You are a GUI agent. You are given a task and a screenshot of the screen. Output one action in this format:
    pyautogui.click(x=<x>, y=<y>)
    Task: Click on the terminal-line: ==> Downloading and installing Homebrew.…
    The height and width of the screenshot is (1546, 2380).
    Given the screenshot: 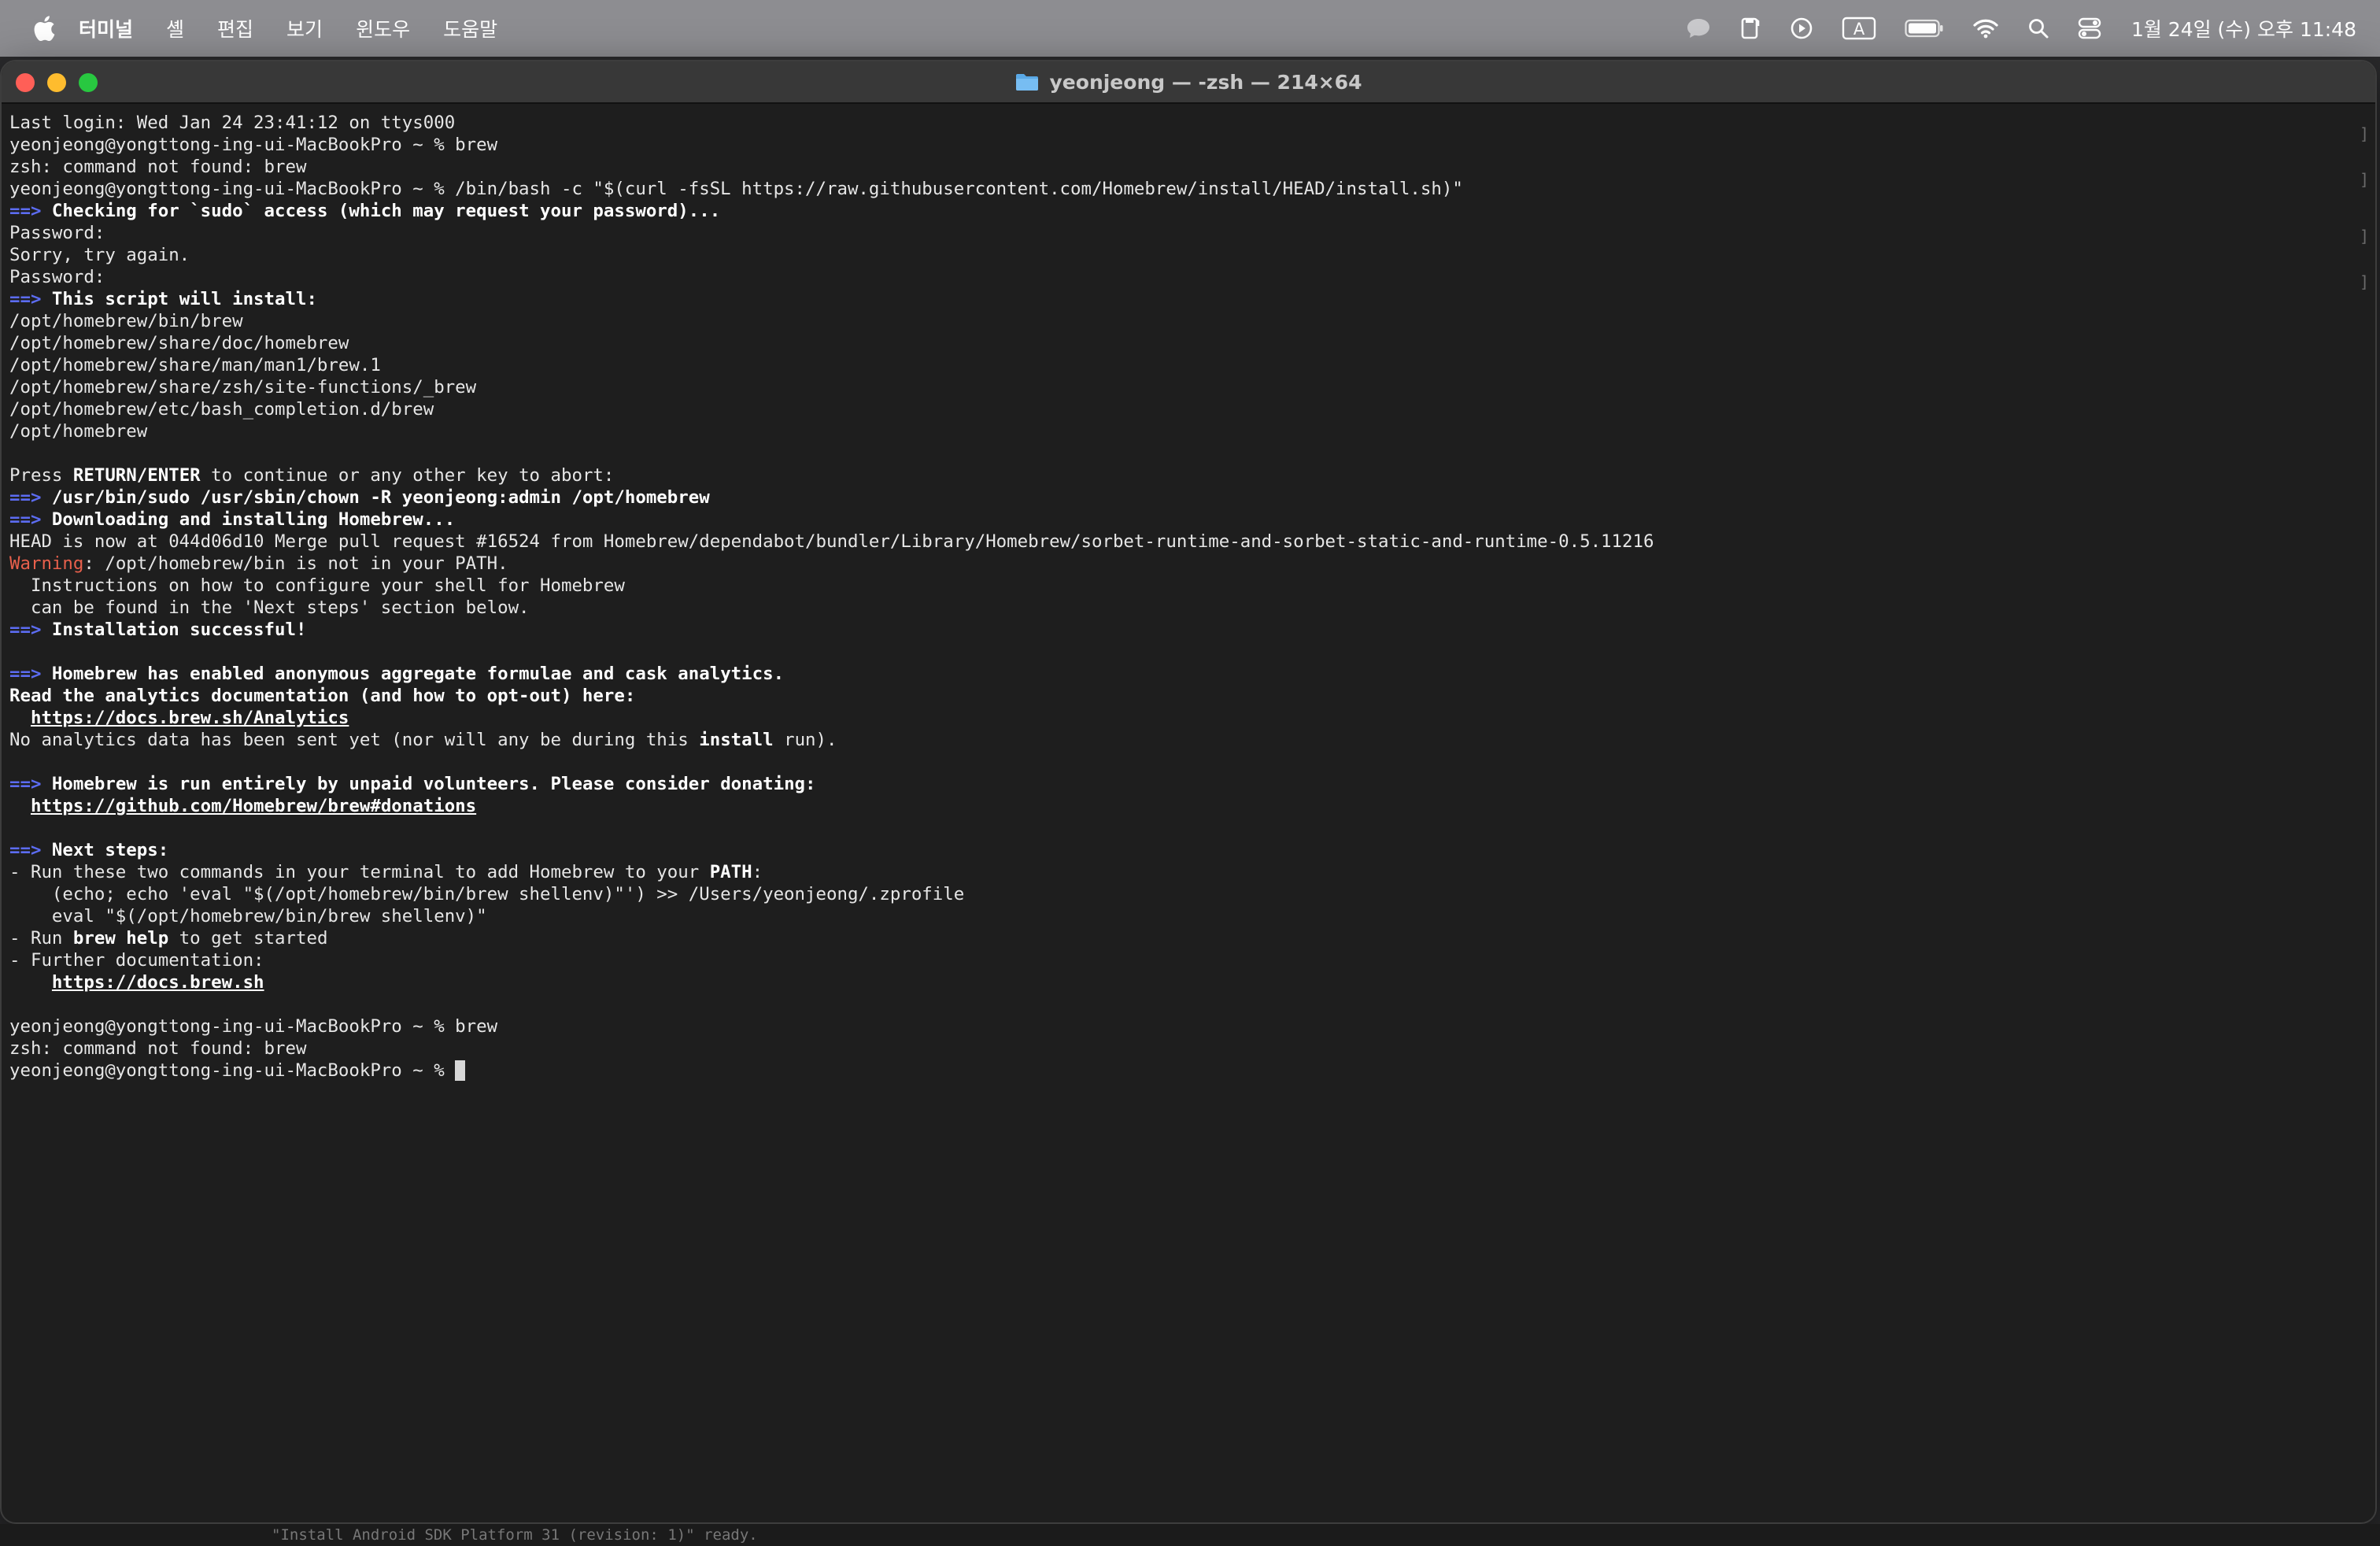 What is the action you would take?
    pyautogui.click(x=1184, y=520)
    